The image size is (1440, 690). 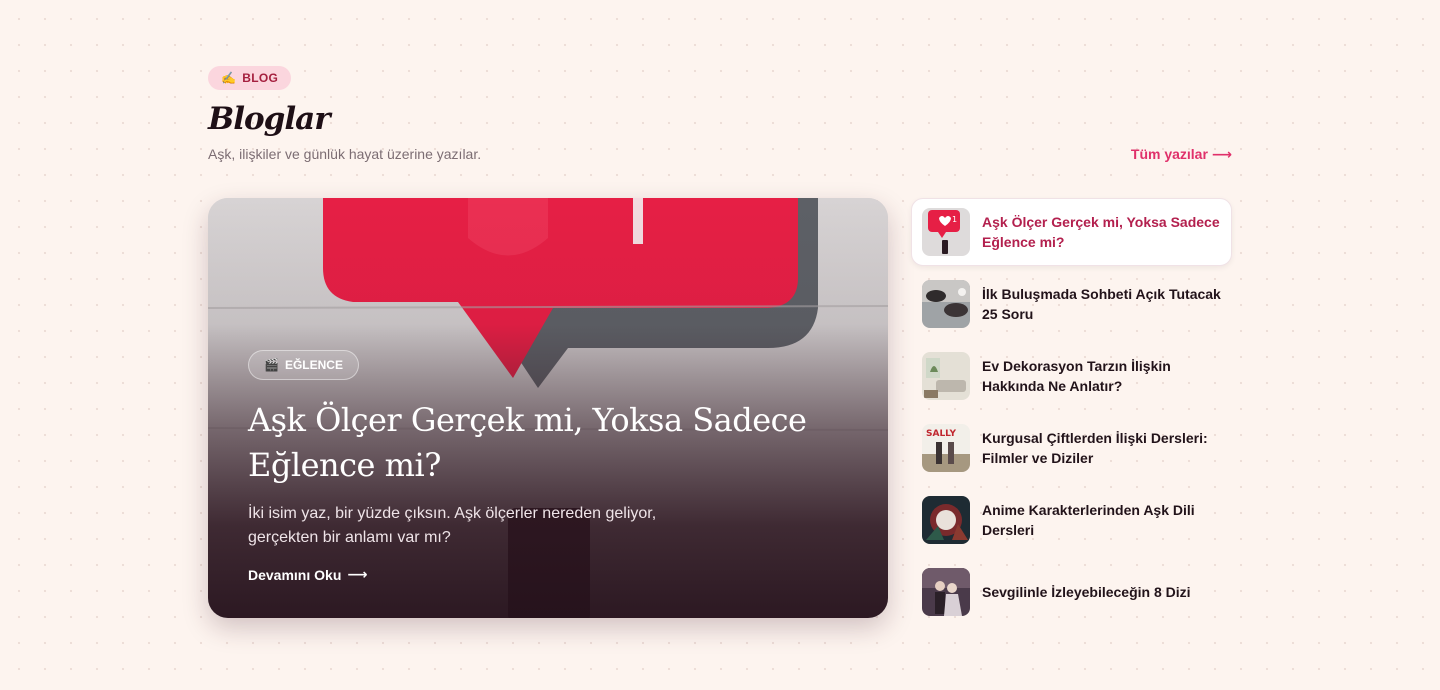 I want to click on svg-text: 1, so click(x=954, y=219).